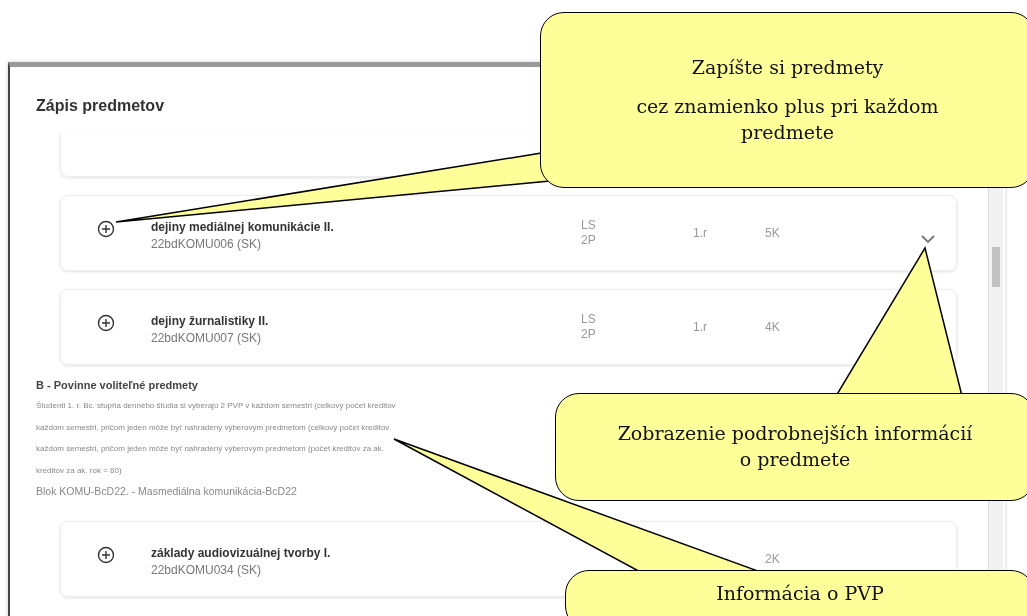 Image resolution: width=1027 pixels, height=616 pixels. Describe the element at coordinates (207, 243) in the screenshot. I see `course-code: 22bdKOMU006 (SK)` at that location.